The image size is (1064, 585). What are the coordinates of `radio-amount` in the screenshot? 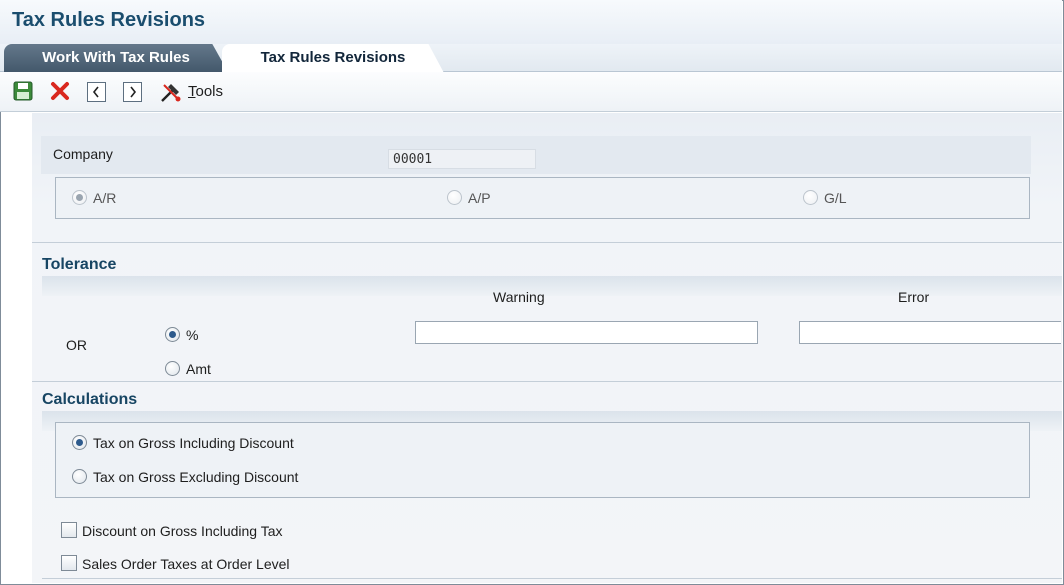 It's located at (172, 368).